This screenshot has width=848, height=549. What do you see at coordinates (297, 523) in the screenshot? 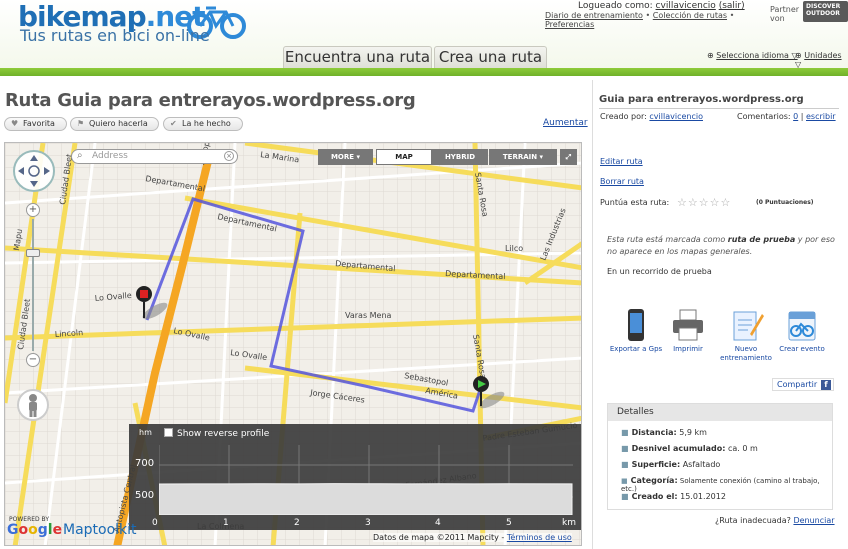
I see `elevation-x-tick: 2` at bounding box center [297, 523].